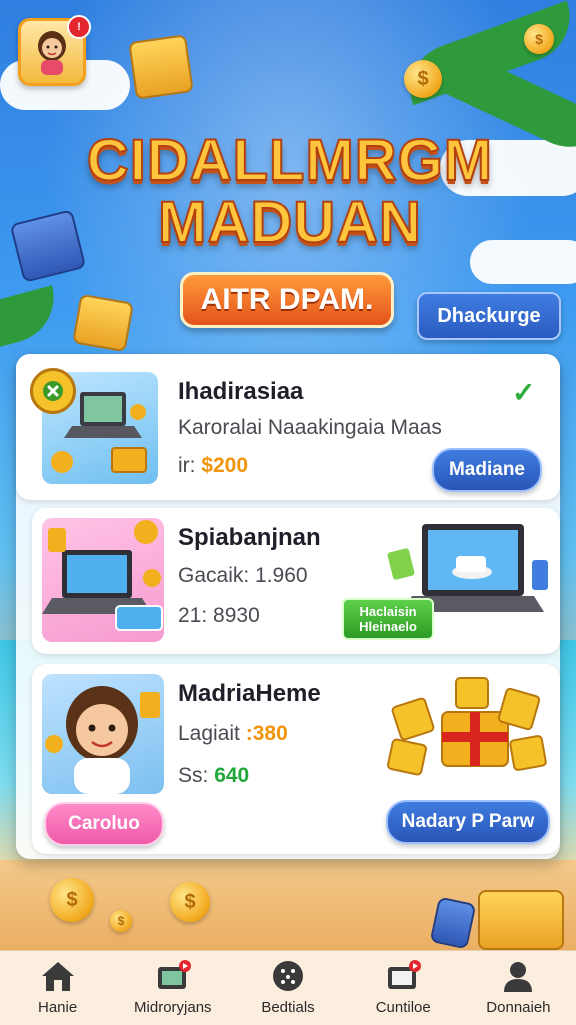 This screenshot has width=576, height=1025. I want to click on nav-item-cuntiloe: Cuntiloe, so click(403, 988).